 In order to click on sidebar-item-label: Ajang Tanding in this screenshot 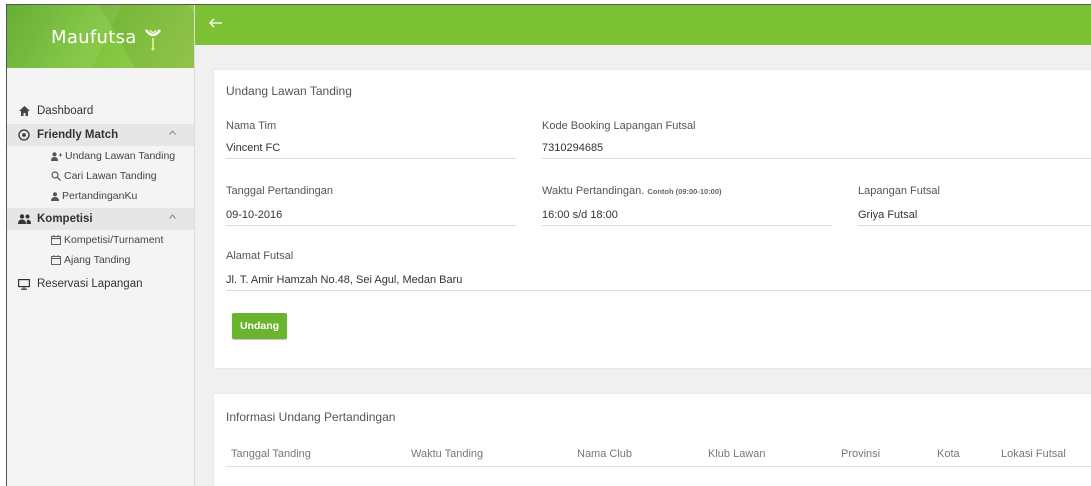, I will do `click(97, 260)`.